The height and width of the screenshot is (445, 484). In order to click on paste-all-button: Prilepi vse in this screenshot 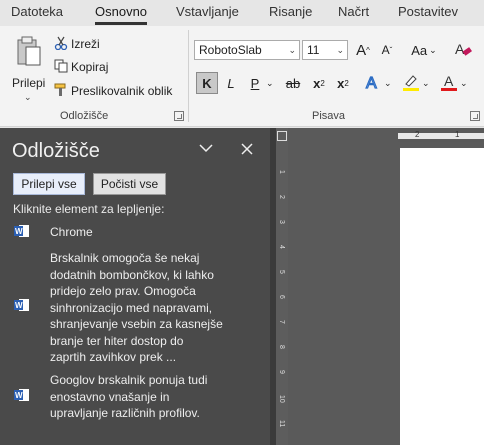, I will do `click(49, 184)`.